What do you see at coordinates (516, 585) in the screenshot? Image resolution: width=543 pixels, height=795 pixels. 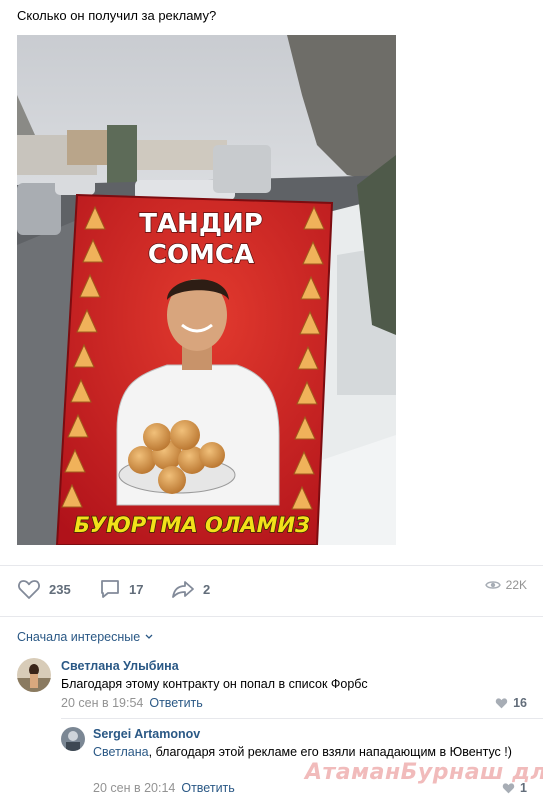 I see `views-count: 22K` at bounding box center [516, 585].